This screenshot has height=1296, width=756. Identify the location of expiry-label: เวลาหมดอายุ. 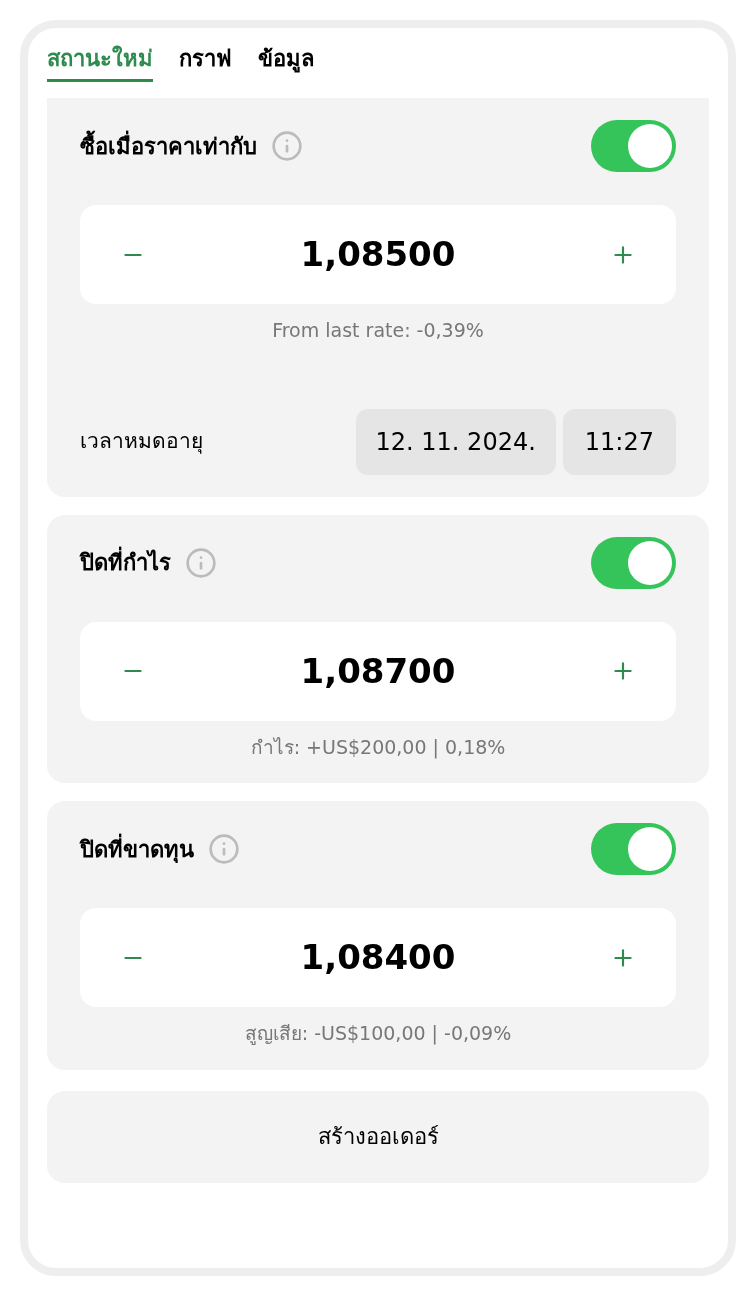
(141, 441).